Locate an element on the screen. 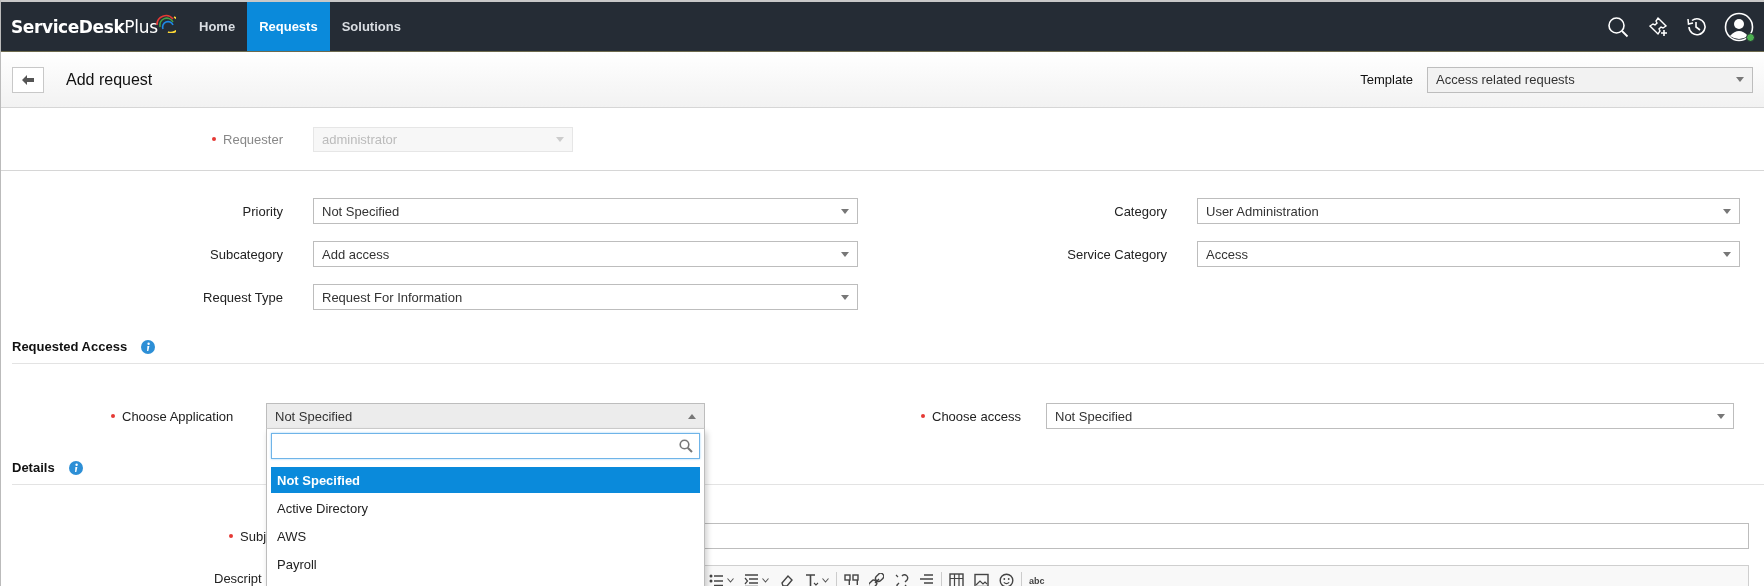 The height and width of the screenshot is (586, 1764). back-arrow-icon is located at coordinates (28, 79).